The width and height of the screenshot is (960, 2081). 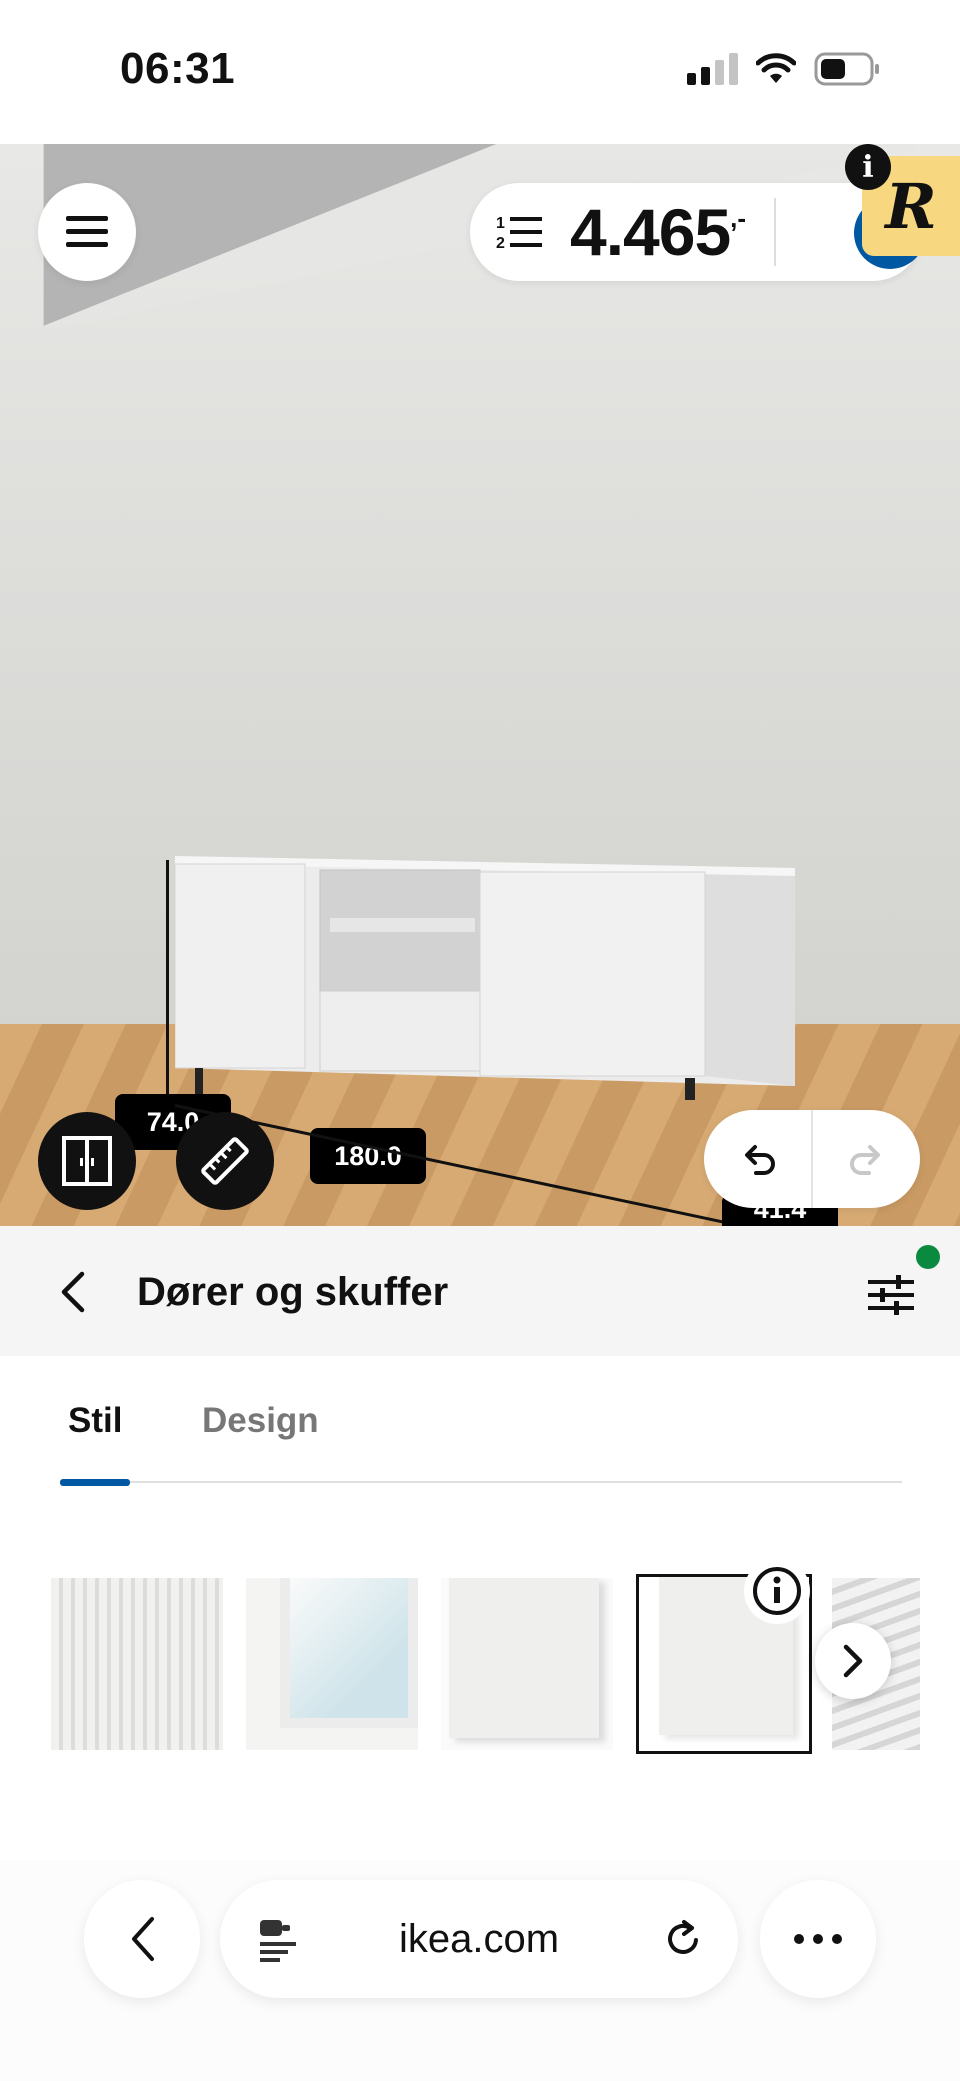 What do you see at coordinates (481, 1439) in the screenshot?
I see `style-tabs: Stil Design` at bounding box center [481, 1439].